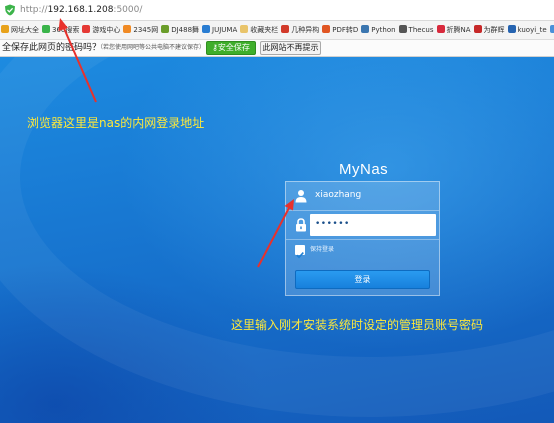  I want to click on bookmark-label: kuoyi_te, so click(532, 30).